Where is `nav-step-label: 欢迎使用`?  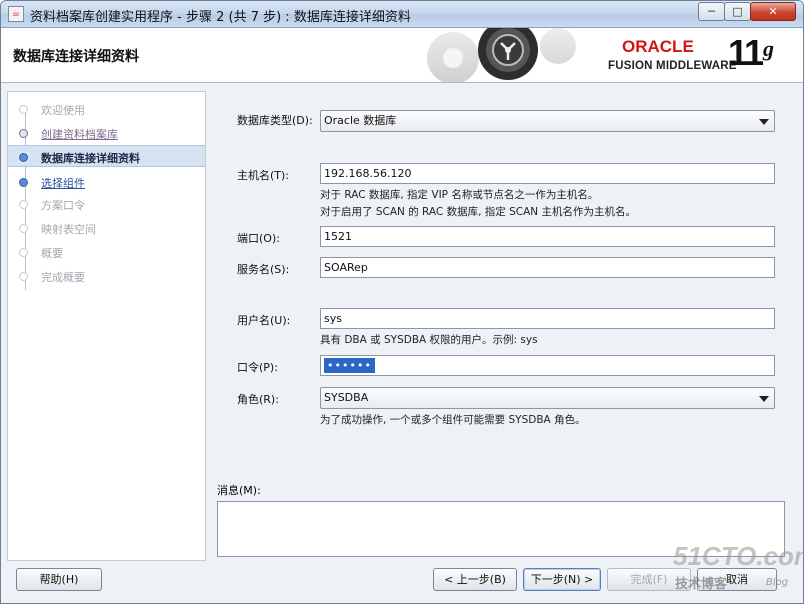 nav-step-label: 欢迎使用 is located at coordinates (63, 110).